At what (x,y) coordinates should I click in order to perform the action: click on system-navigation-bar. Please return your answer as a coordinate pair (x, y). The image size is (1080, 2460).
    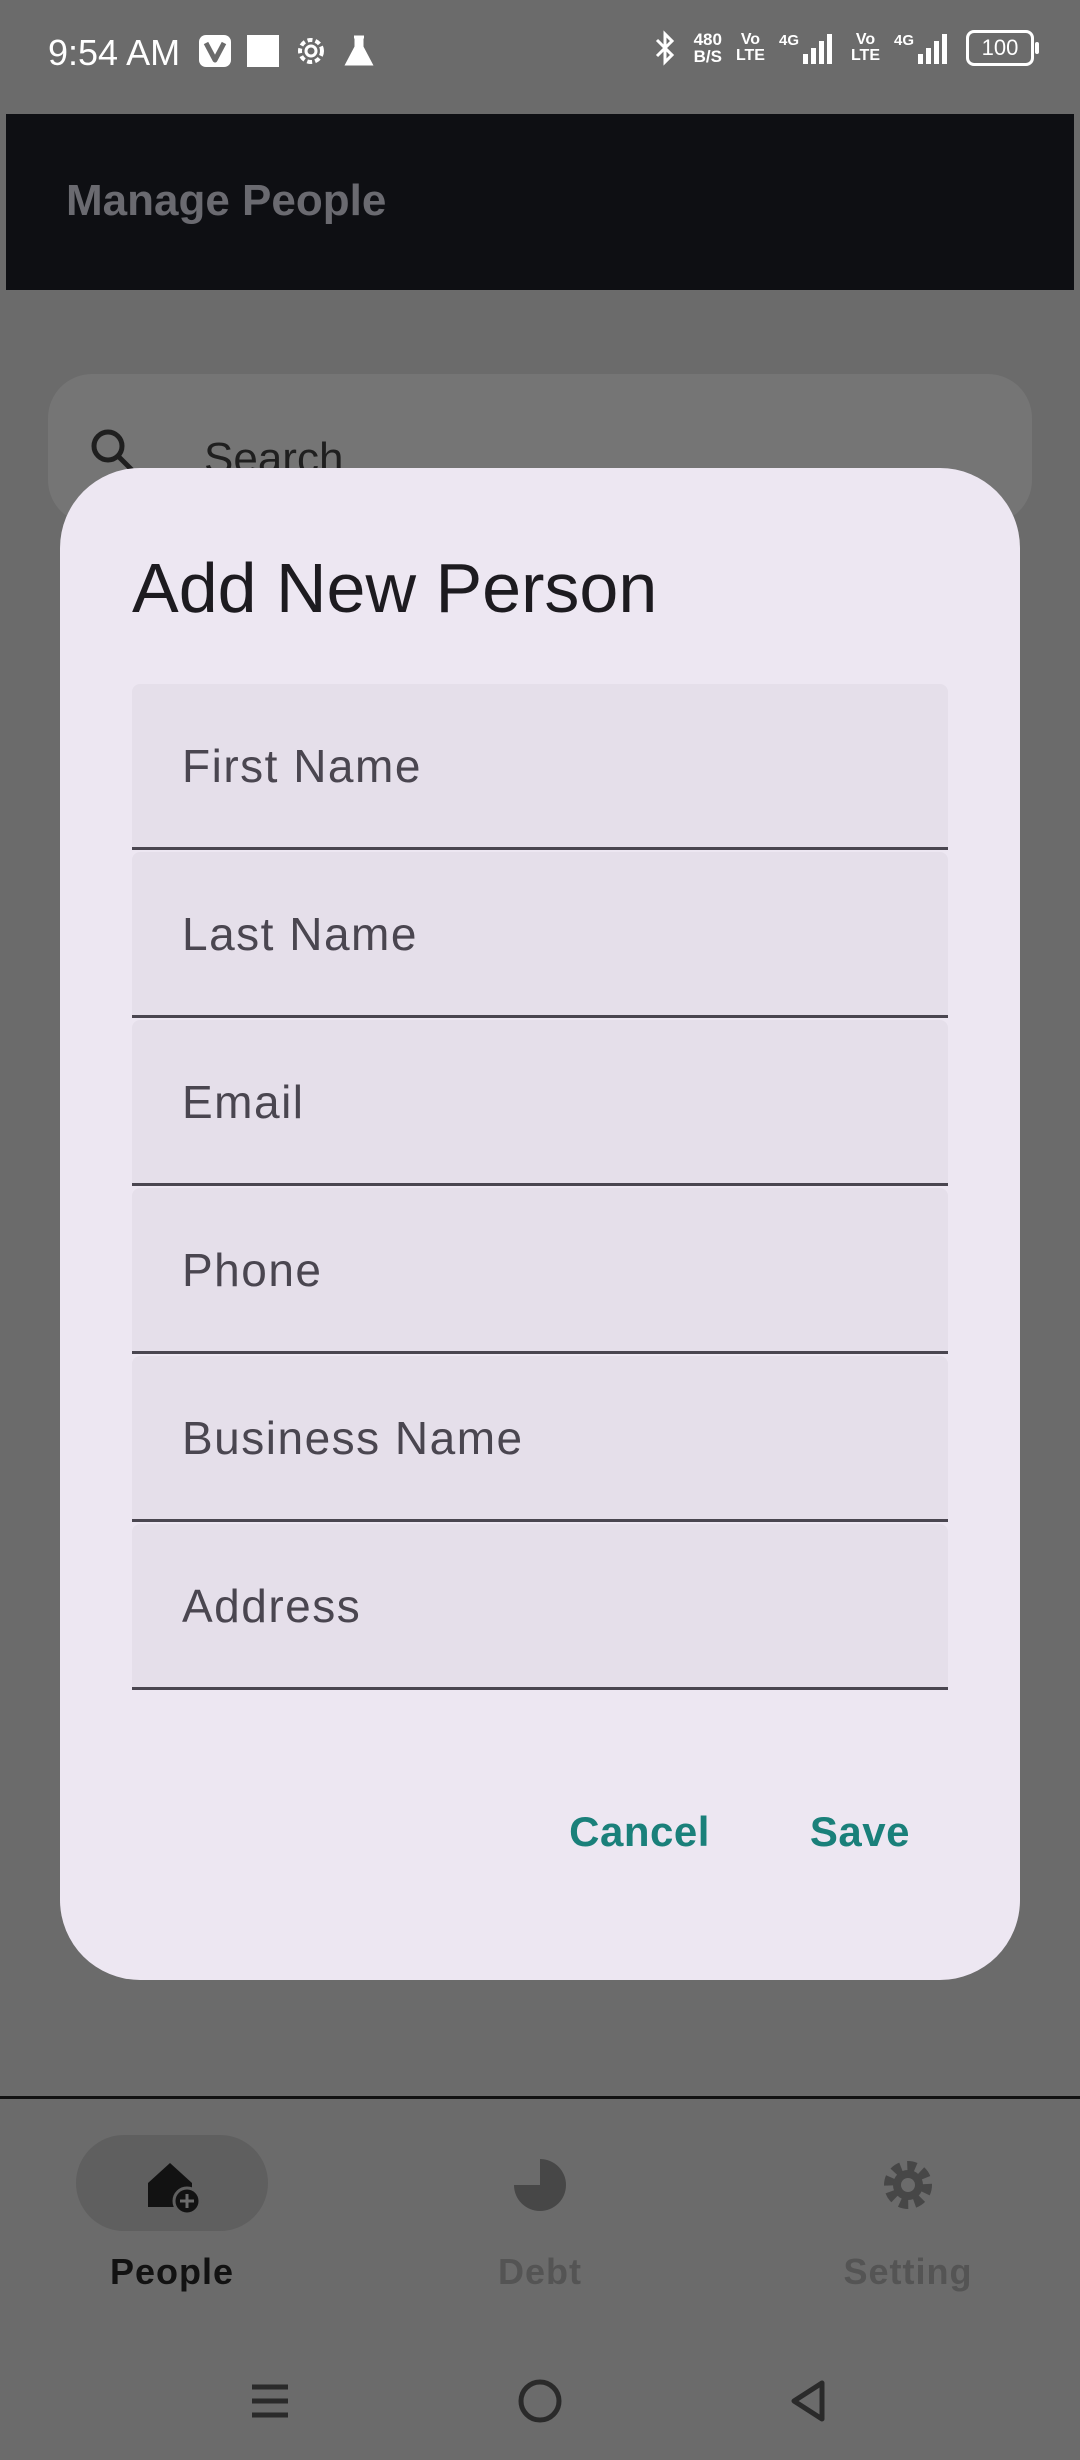
    Looking at the image, I should click on (540, 2402).